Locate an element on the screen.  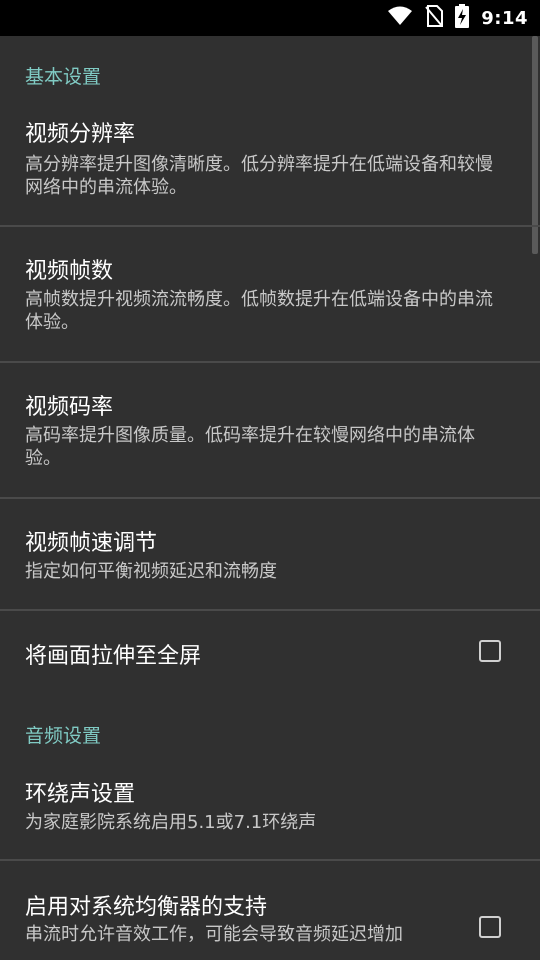
battery-charging-icon is located at coordinates (462, 18).